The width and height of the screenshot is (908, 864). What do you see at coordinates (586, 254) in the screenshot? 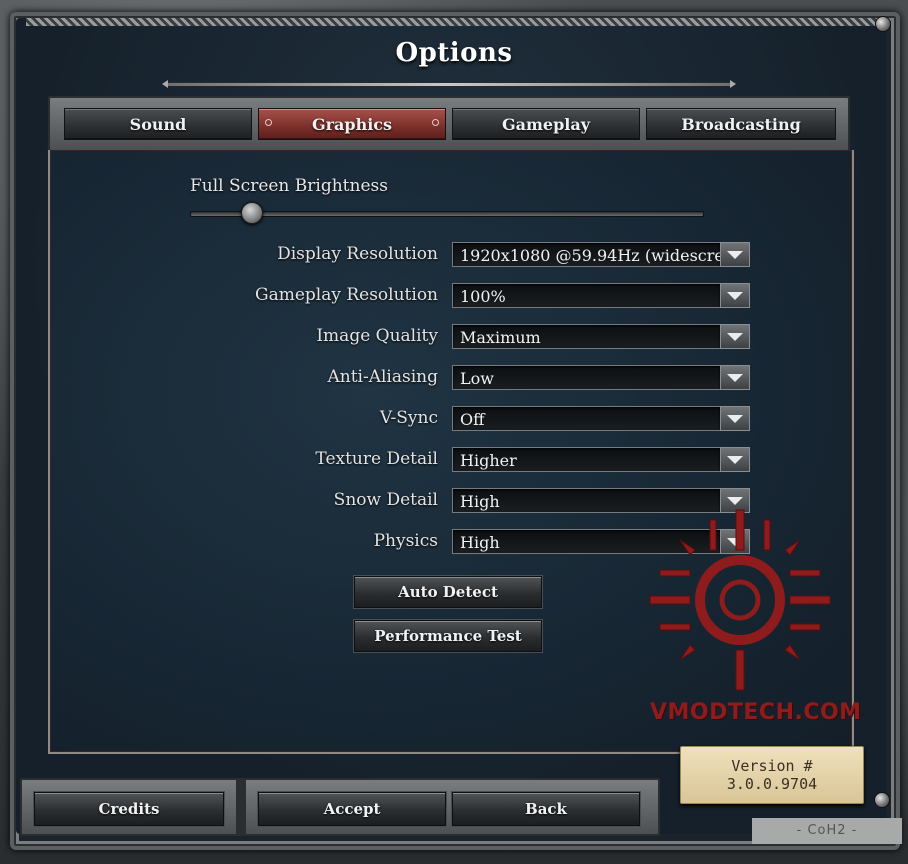
I see `setting-value: 1920x1080 @59.94Hz (widescreen)` at bounding box center [586, 254].